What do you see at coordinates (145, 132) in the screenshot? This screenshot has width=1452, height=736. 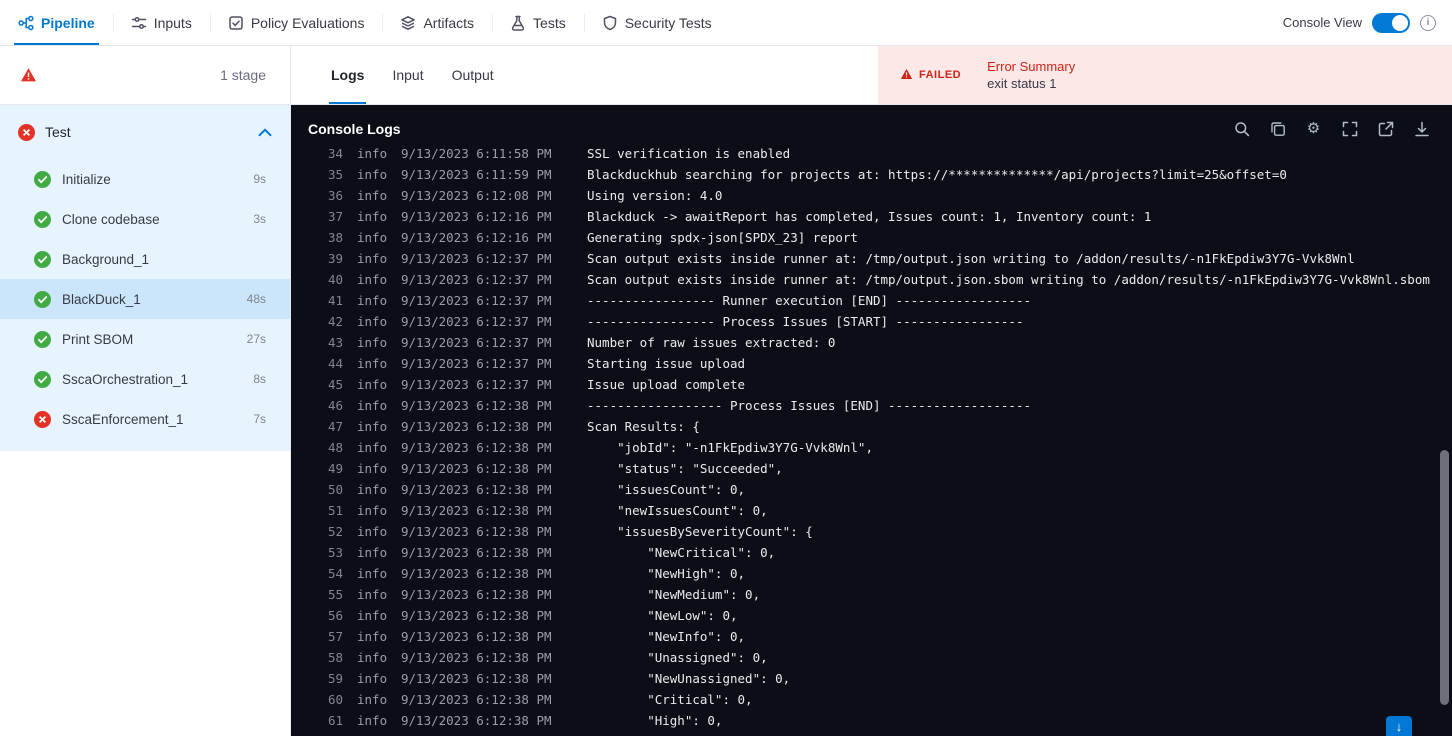 I see `stage-row-test: Test` at bounding box center [145, 132].